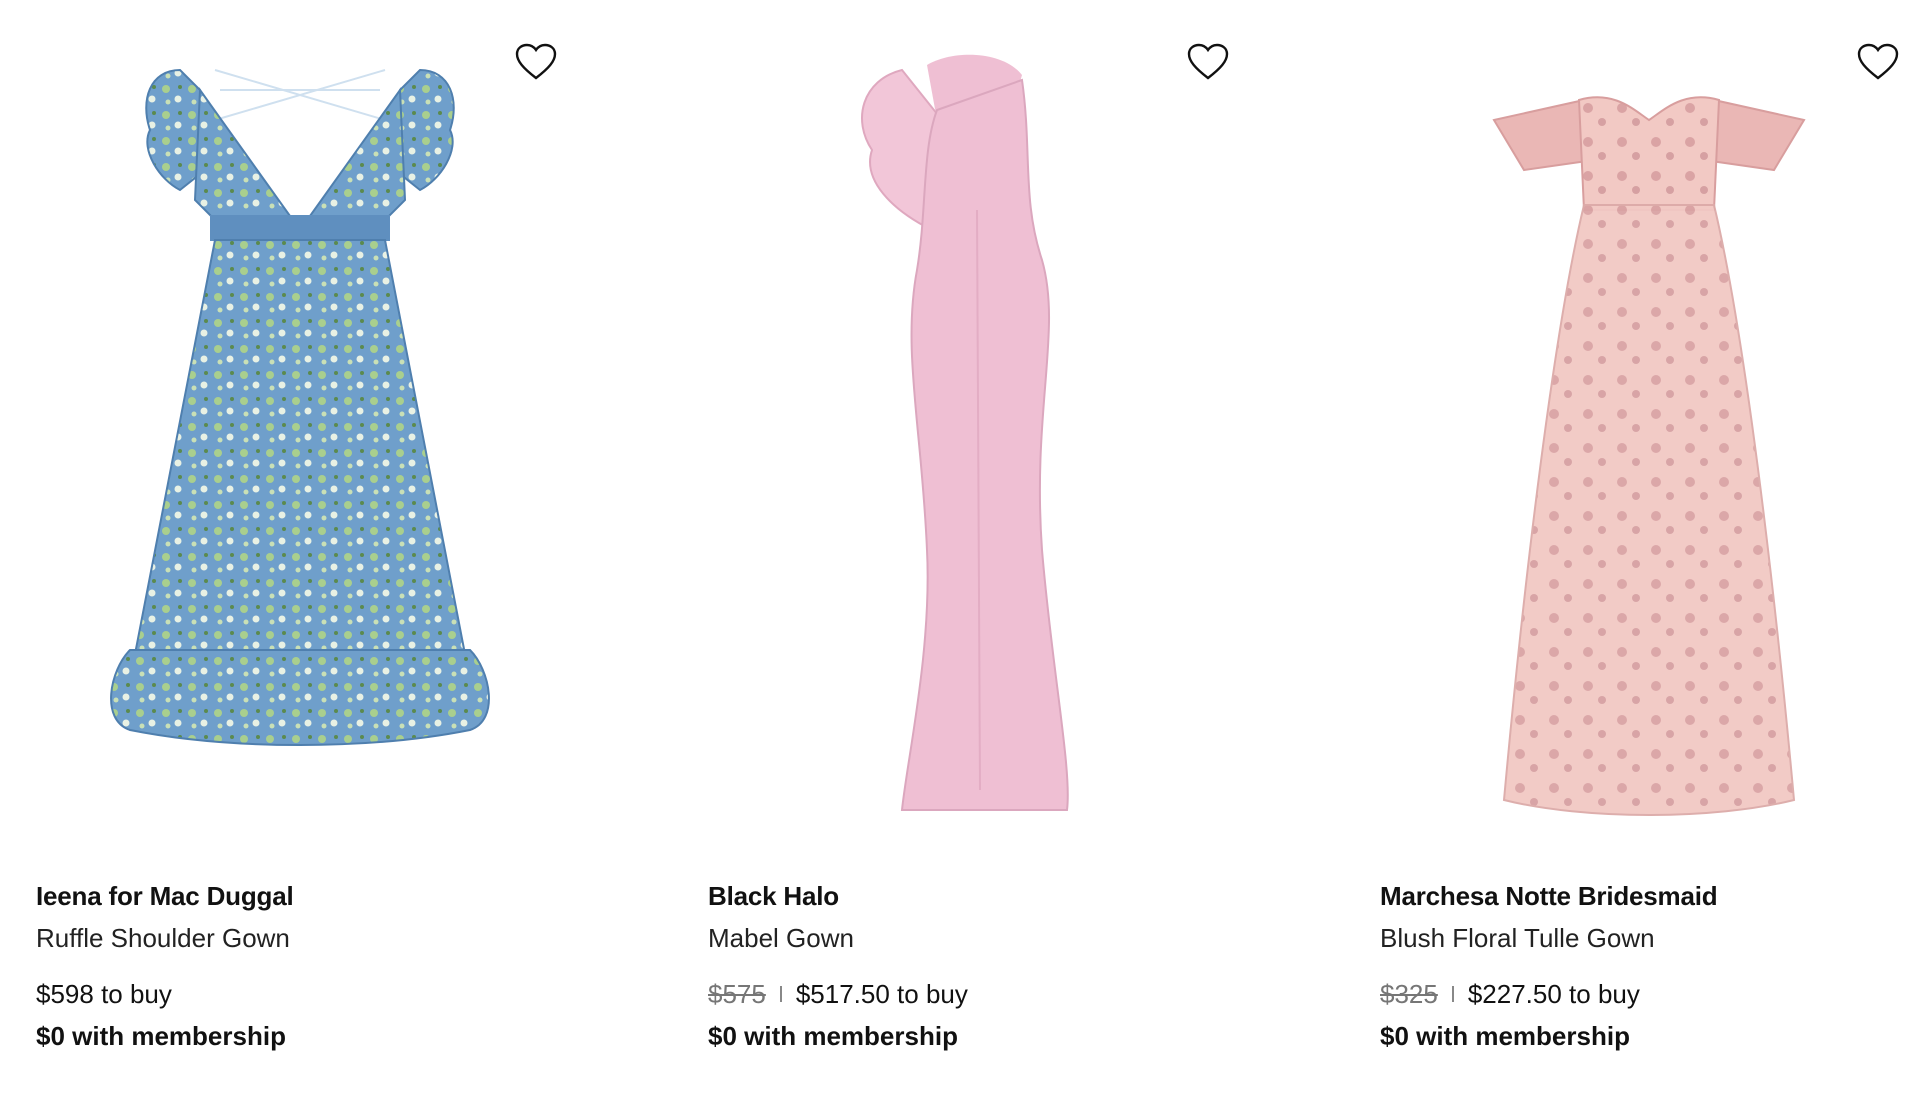 This screenshot has width=1930, height=1112. I want to click on price-row: $575 $517.50 to buy, so click(998, 994).